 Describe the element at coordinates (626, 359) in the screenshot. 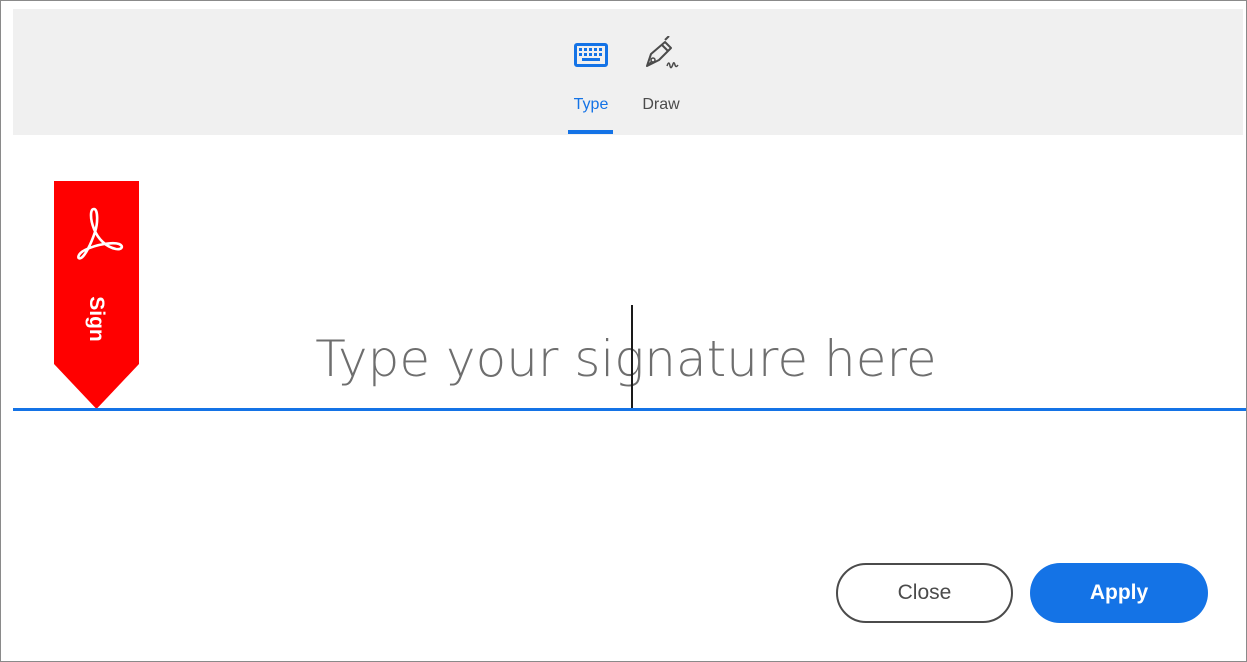

I see `signature-input` at that location.